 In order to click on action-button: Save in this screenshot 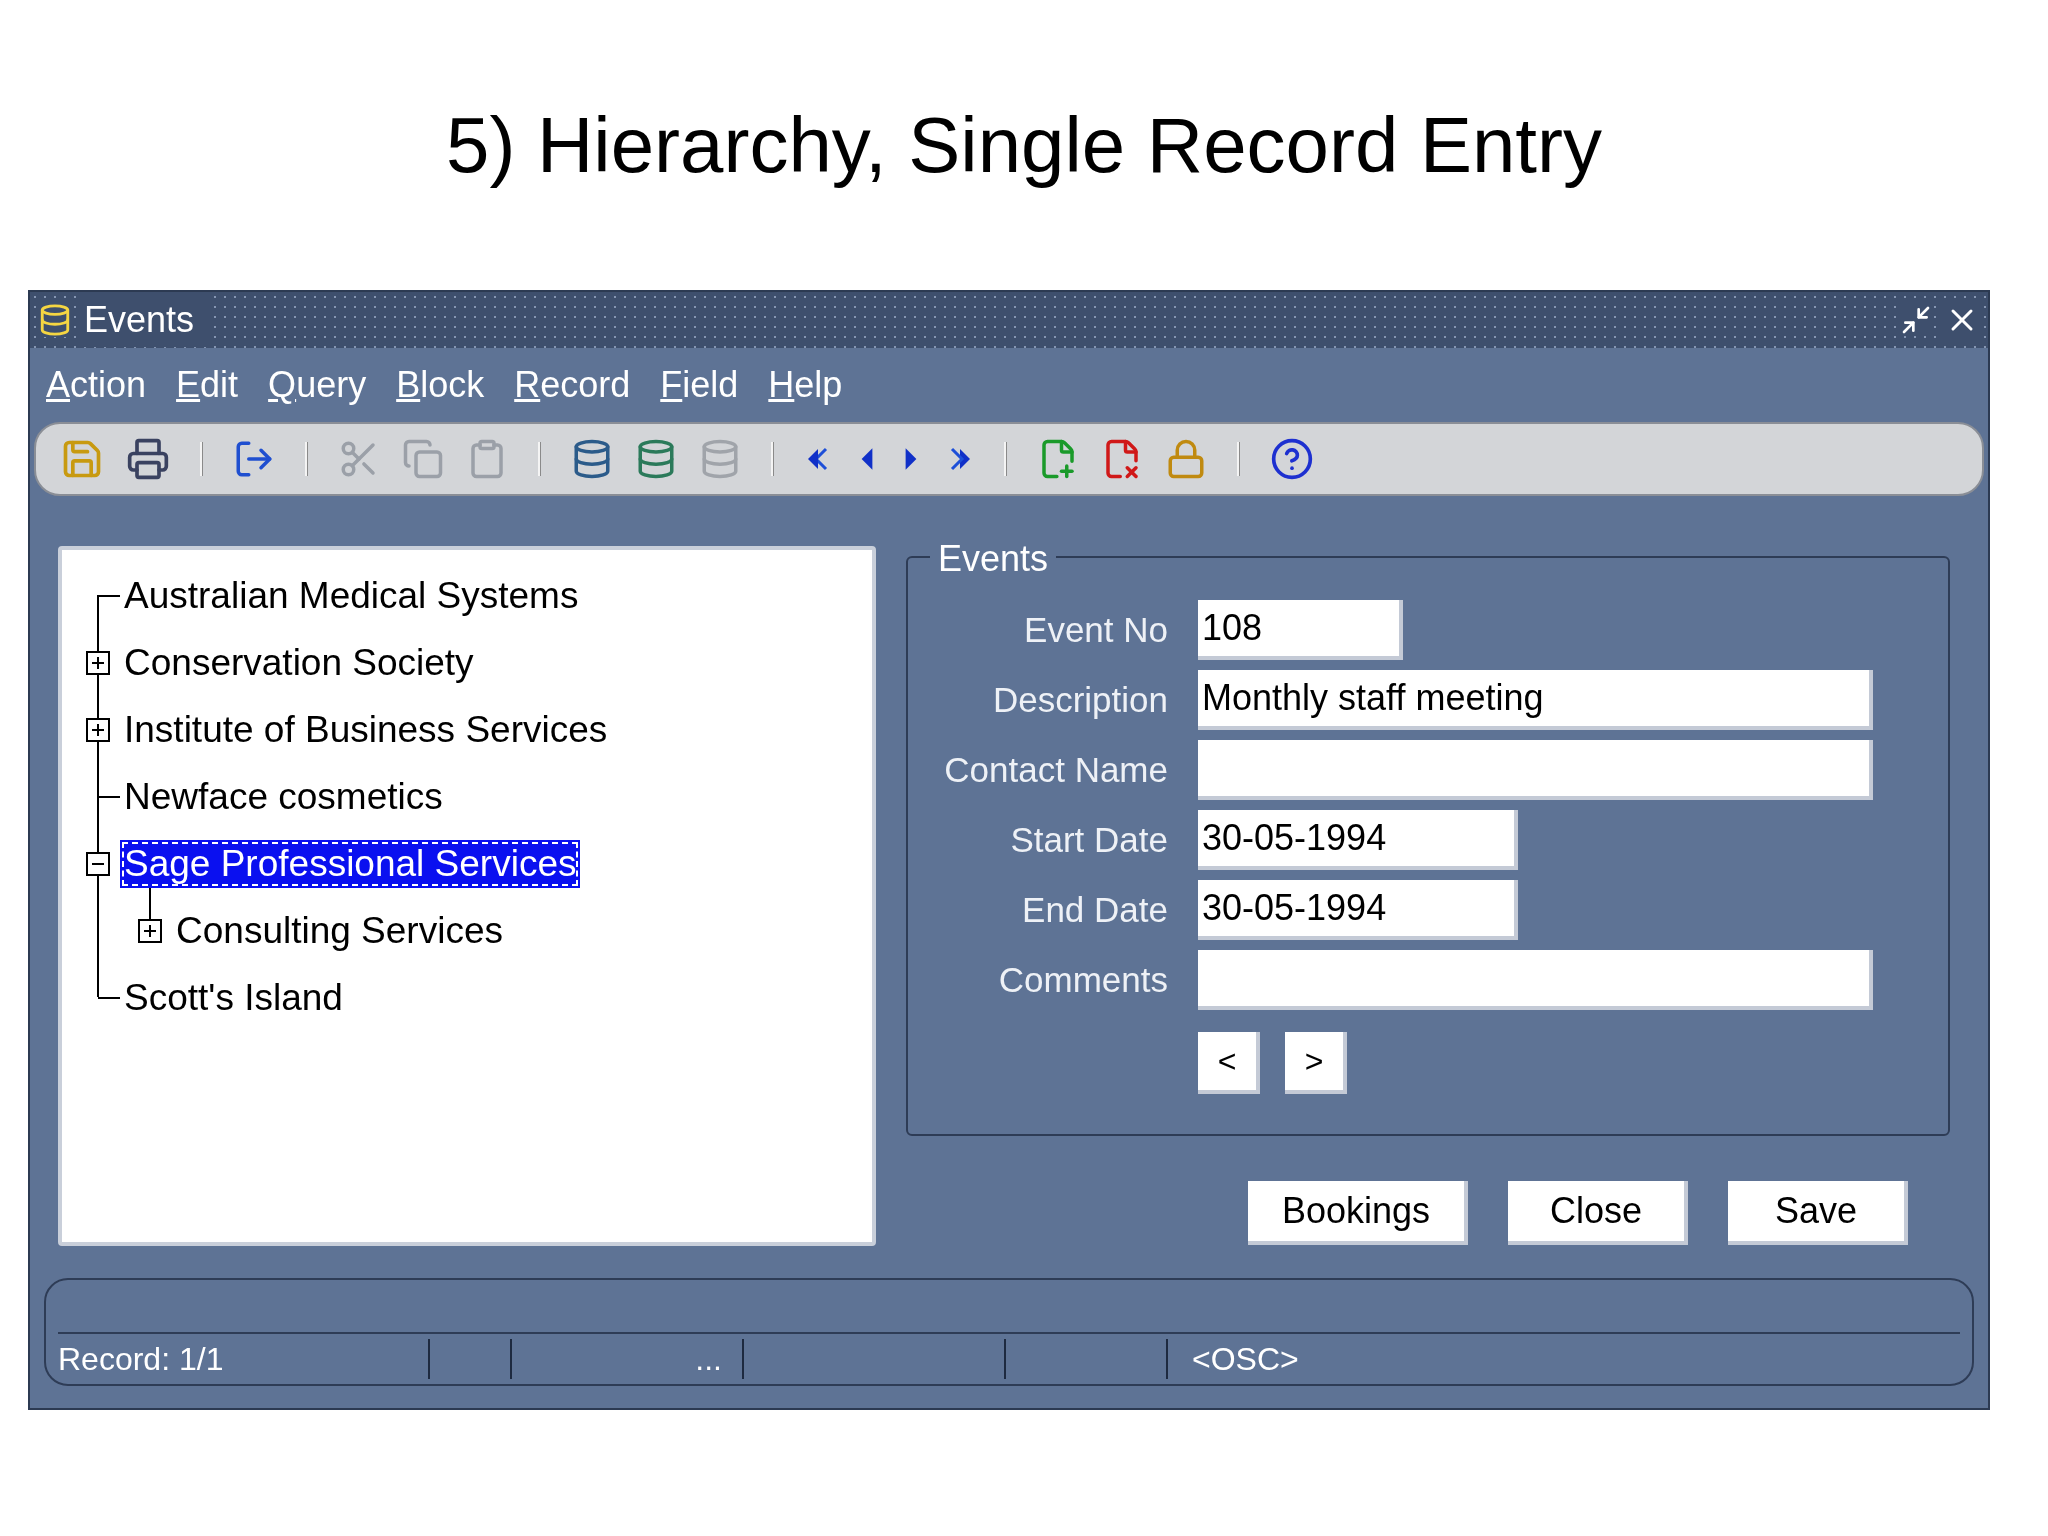, I will do `click(1818, 1213)`.